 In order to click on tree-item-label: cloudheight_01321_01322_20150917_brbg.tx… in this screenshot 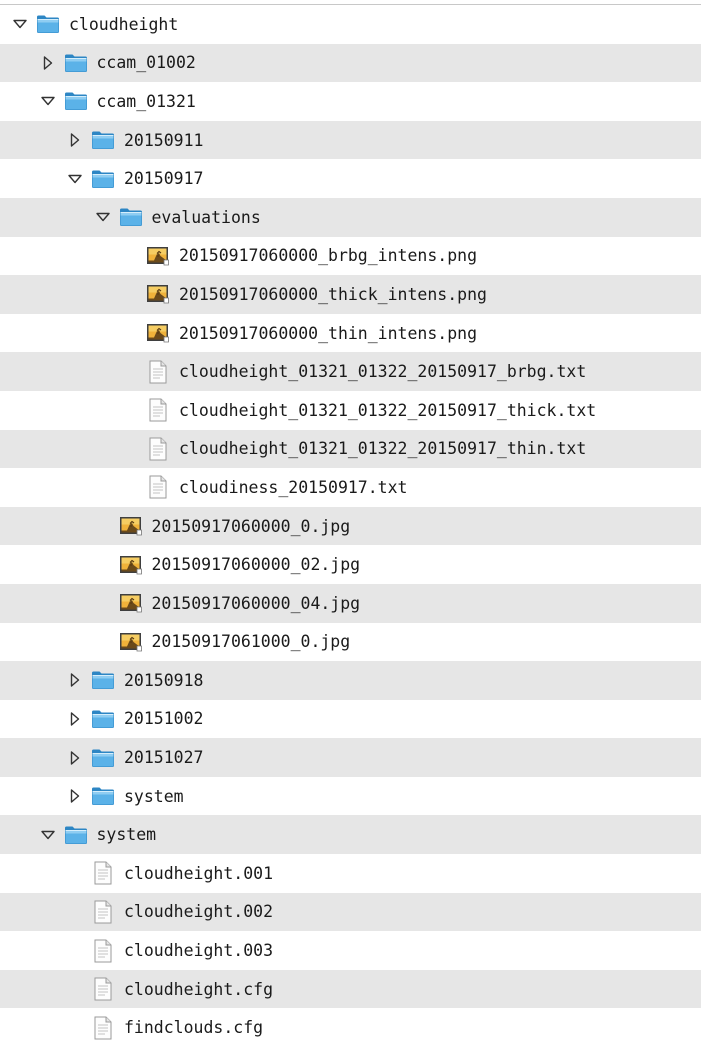, I will do `click(383, 372)`.